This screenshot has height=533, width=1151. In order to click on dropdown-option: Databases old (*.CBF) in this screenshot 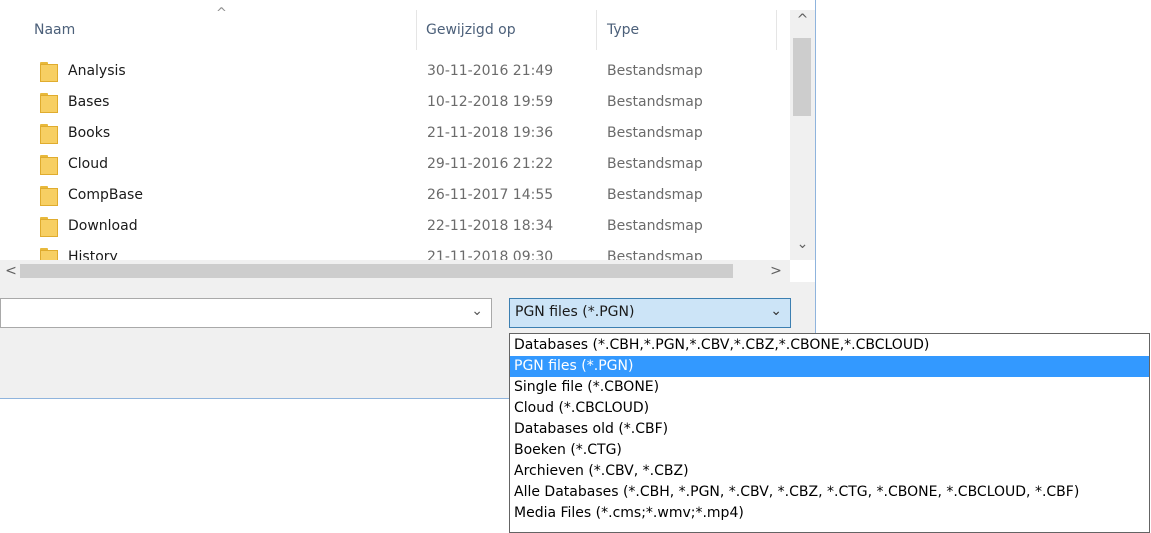, I will do `click(829, 429)`.